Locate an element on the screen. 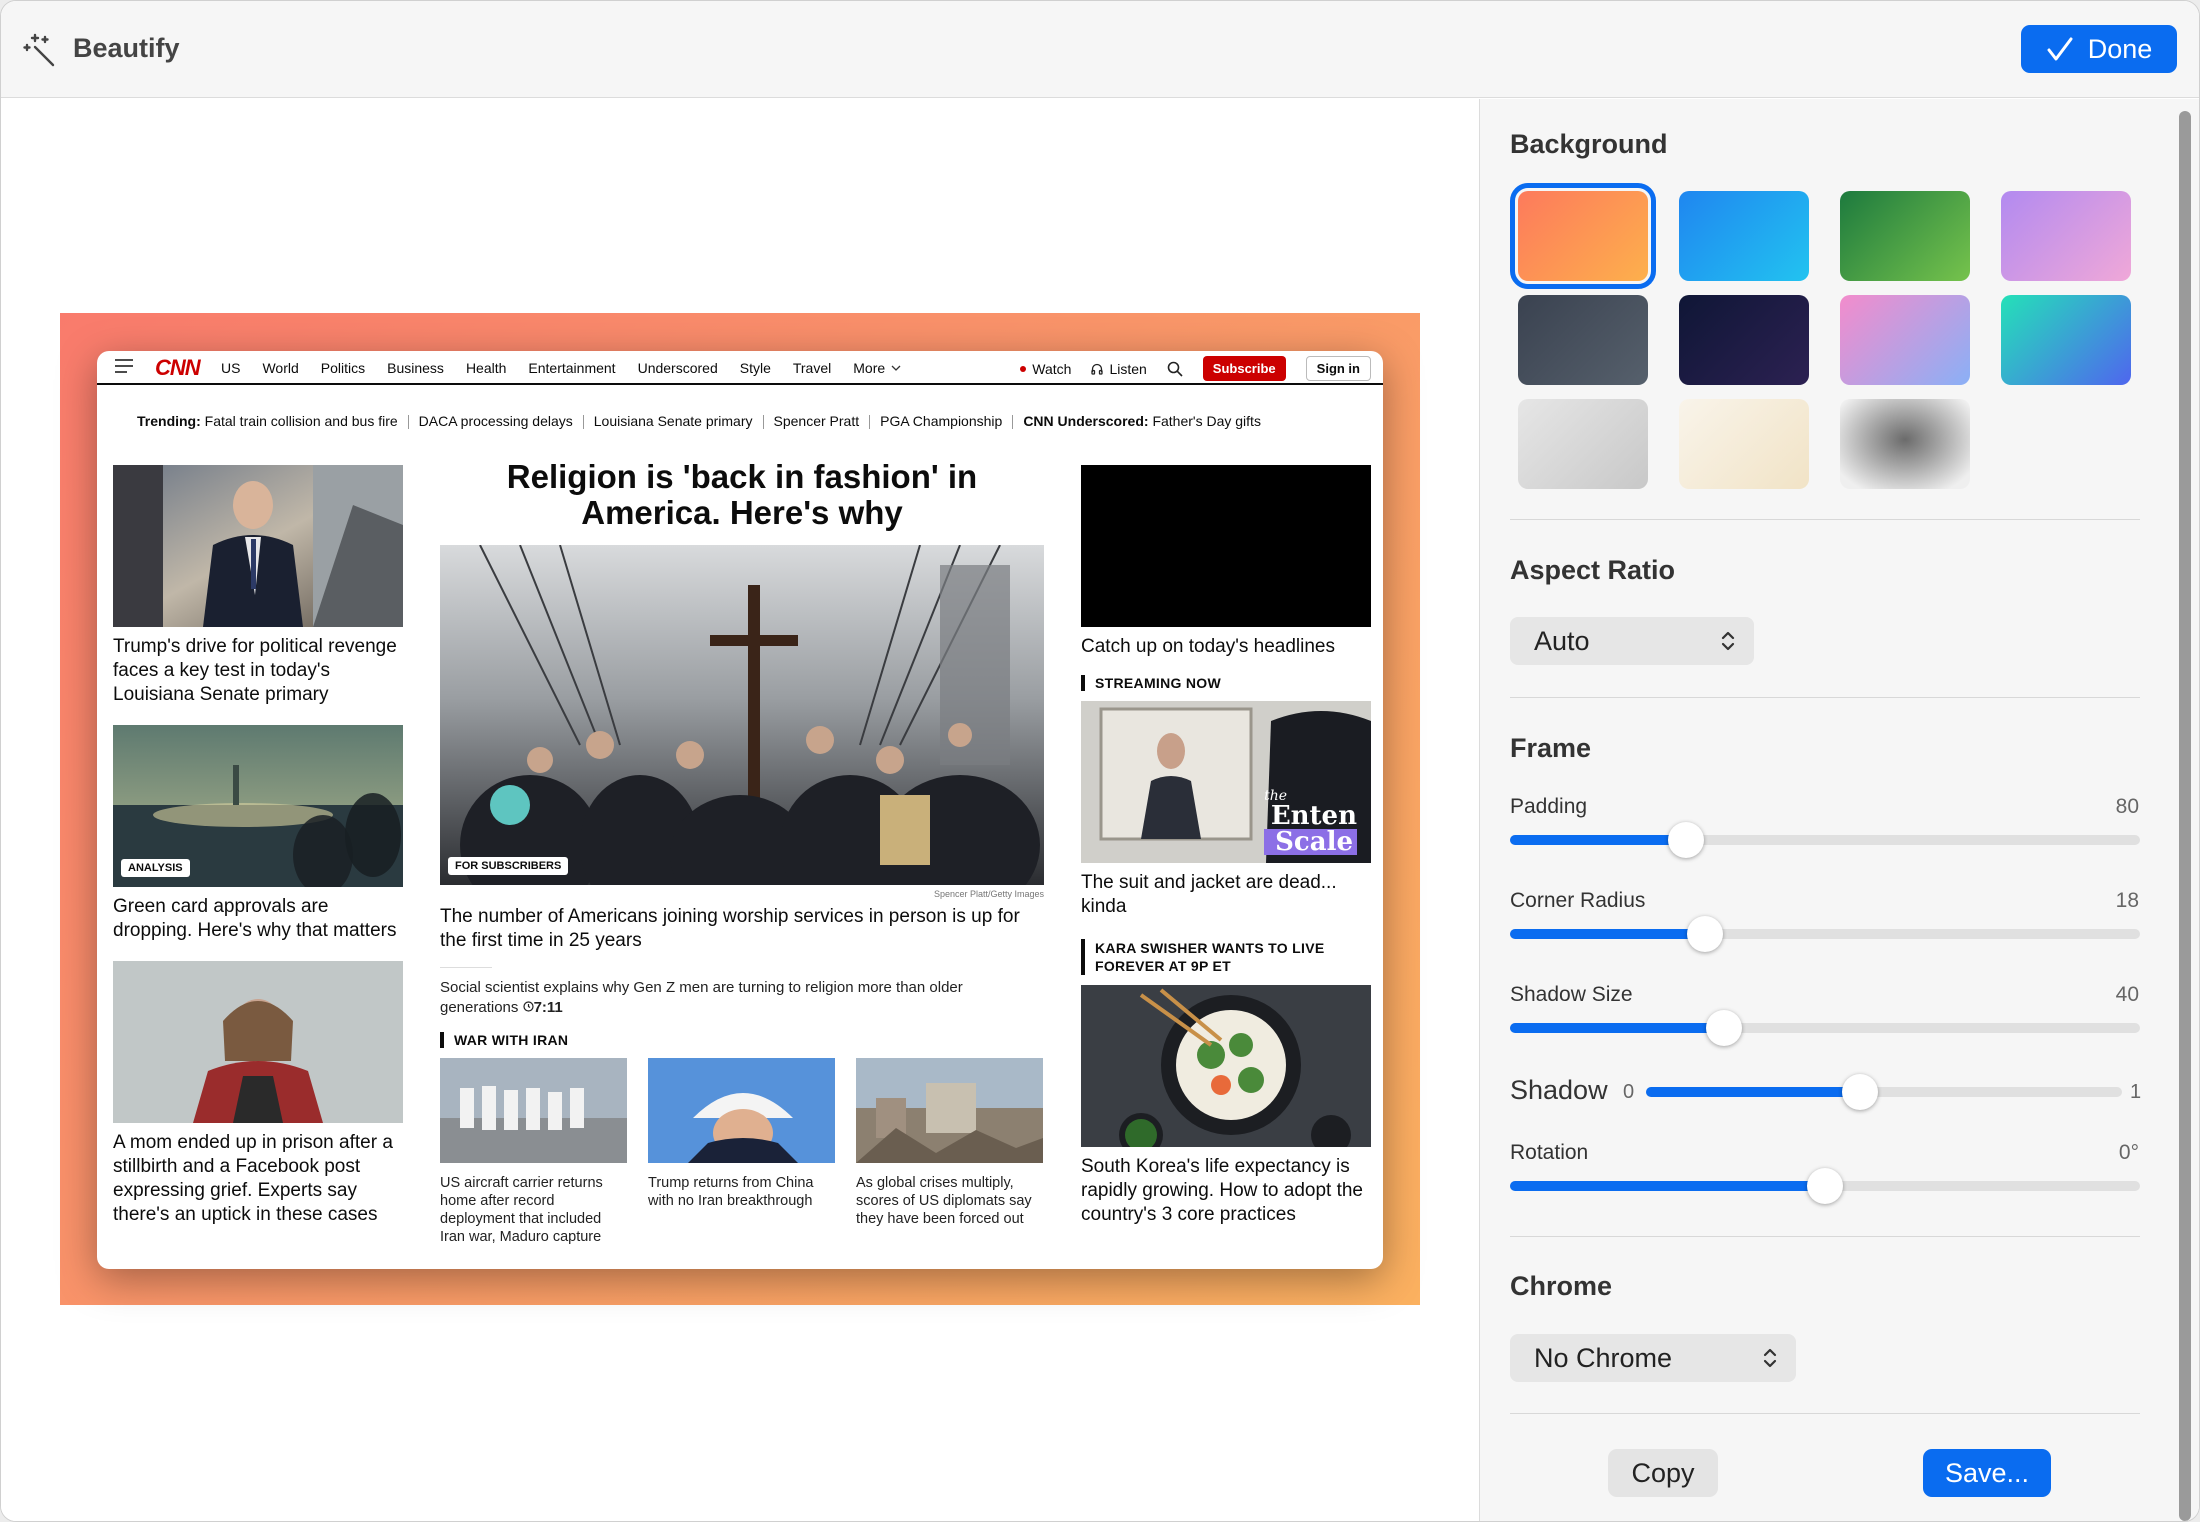 The width and height of the screenshot is (2200, 1522). subscribers-badge: FOR SUBSCRIBERS is located at coordinates (508, 866).